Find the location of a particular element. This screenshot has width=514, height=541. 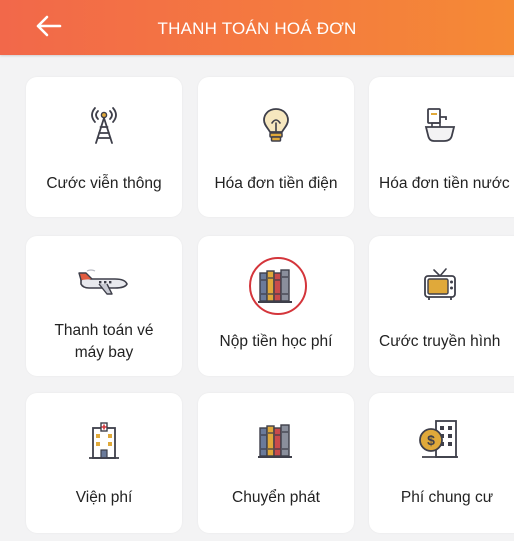

service-tile-cable-tv: Cước truyền hình is located at coordinates (441, 306).